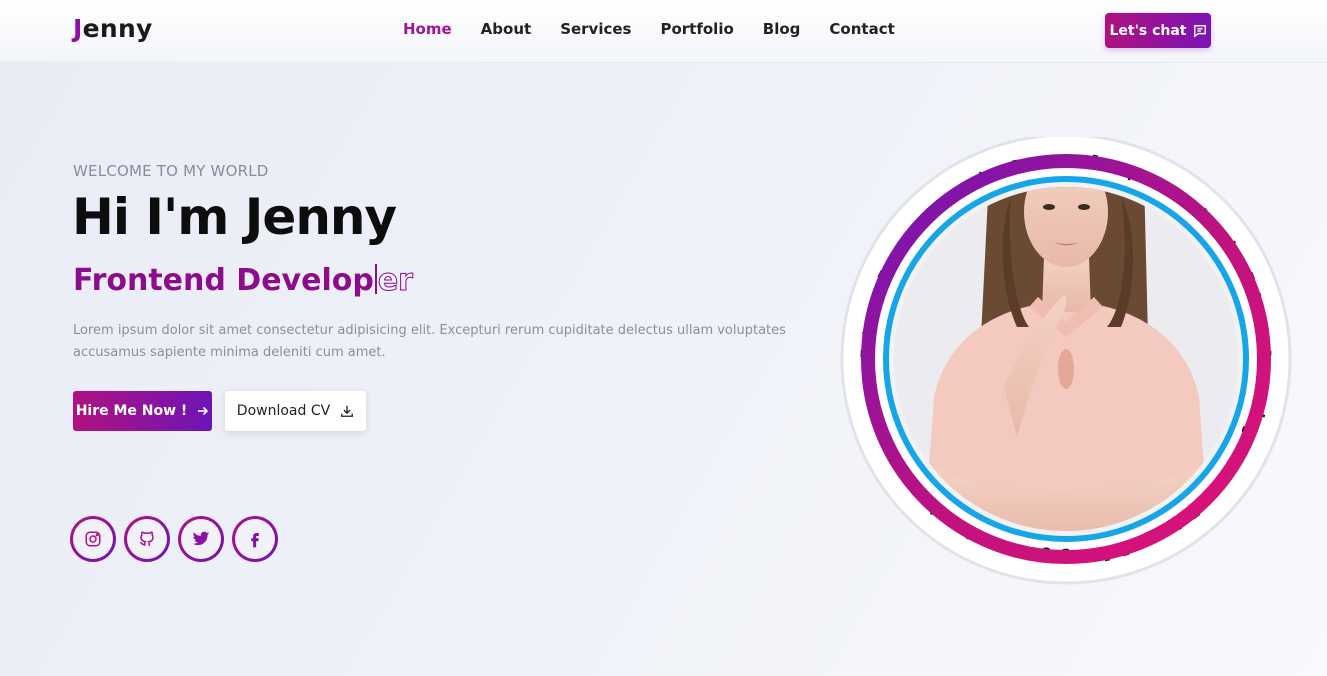  I want to click on role-typed-text: Frontend Develop, so click(223, 280).